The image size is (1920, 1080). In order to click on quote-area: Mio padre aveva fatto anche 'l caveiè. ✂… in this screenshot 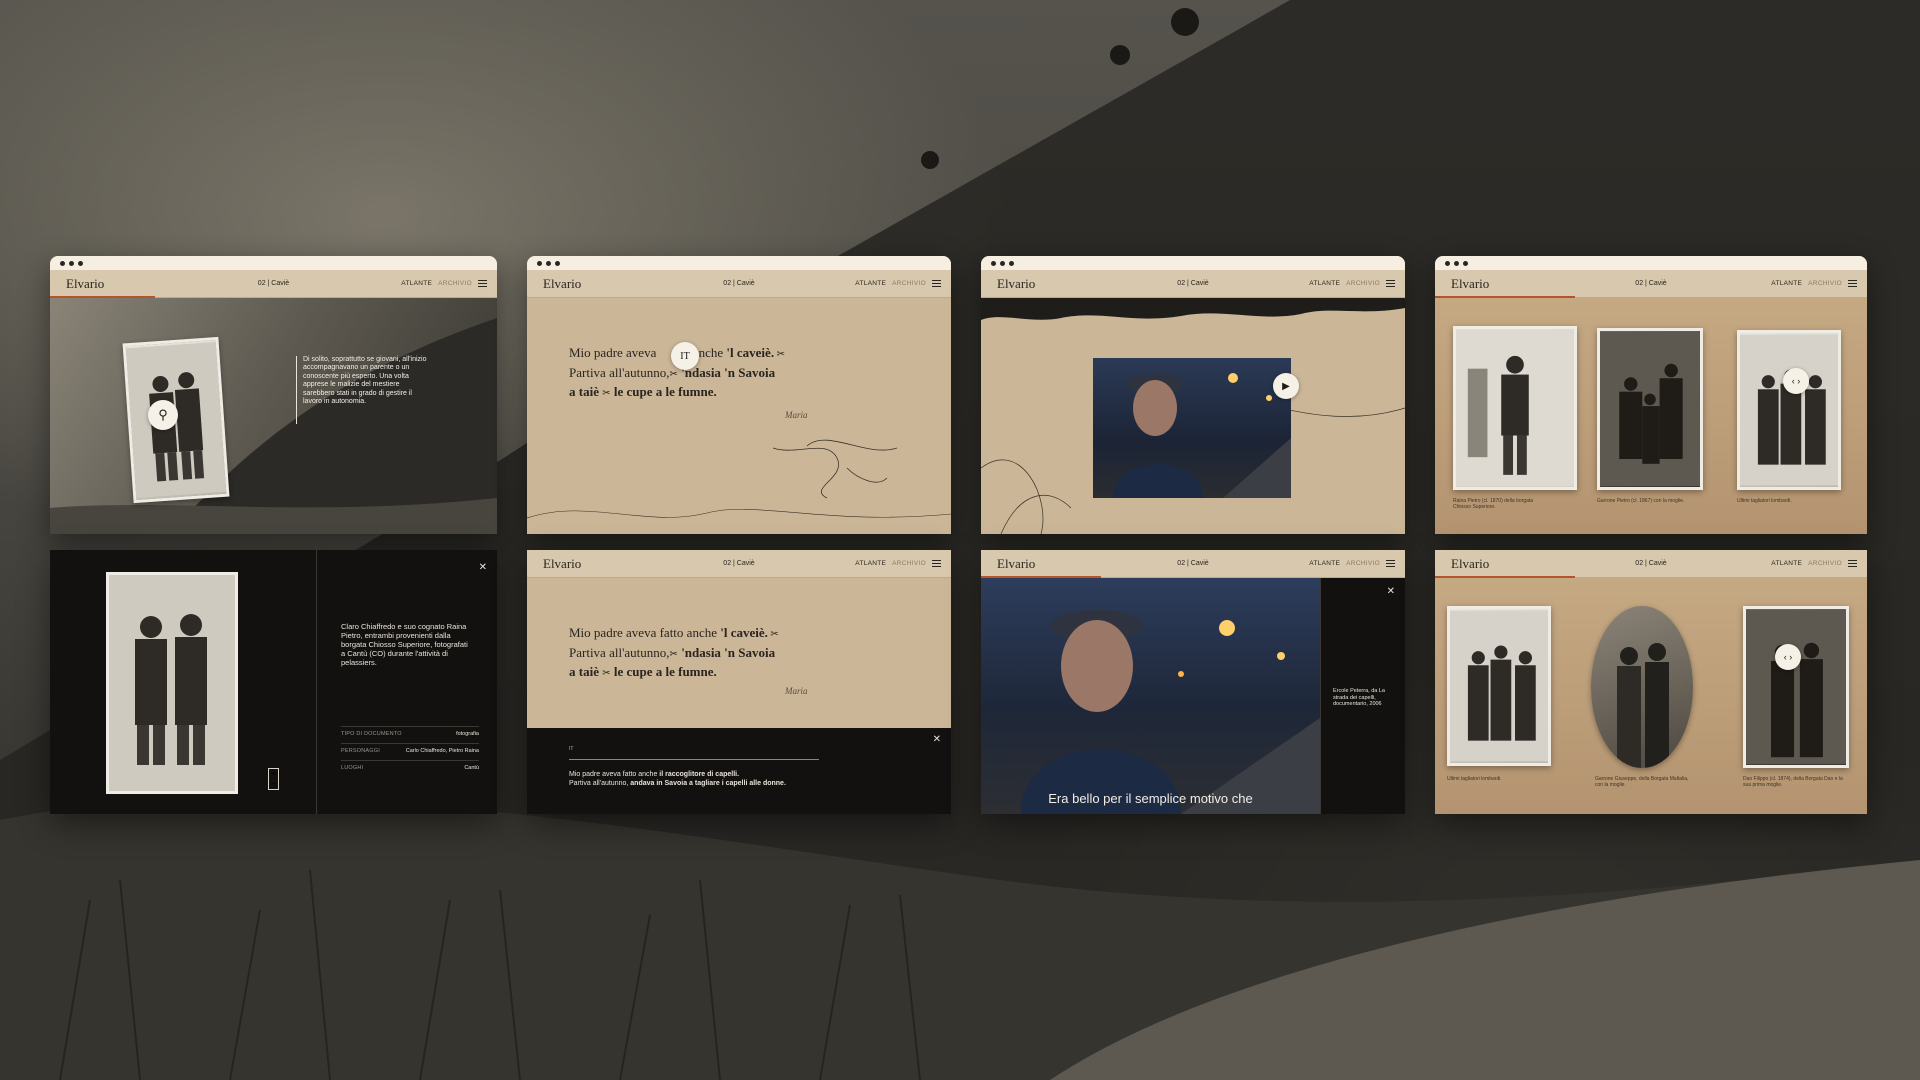, I will do `click(739, 696)`.